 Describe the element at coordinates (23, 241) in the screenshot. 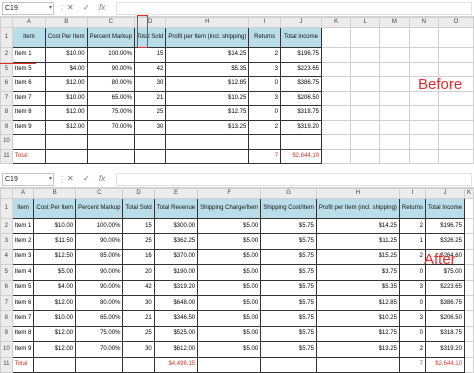

I see `item-cell: Item 2` at that location.